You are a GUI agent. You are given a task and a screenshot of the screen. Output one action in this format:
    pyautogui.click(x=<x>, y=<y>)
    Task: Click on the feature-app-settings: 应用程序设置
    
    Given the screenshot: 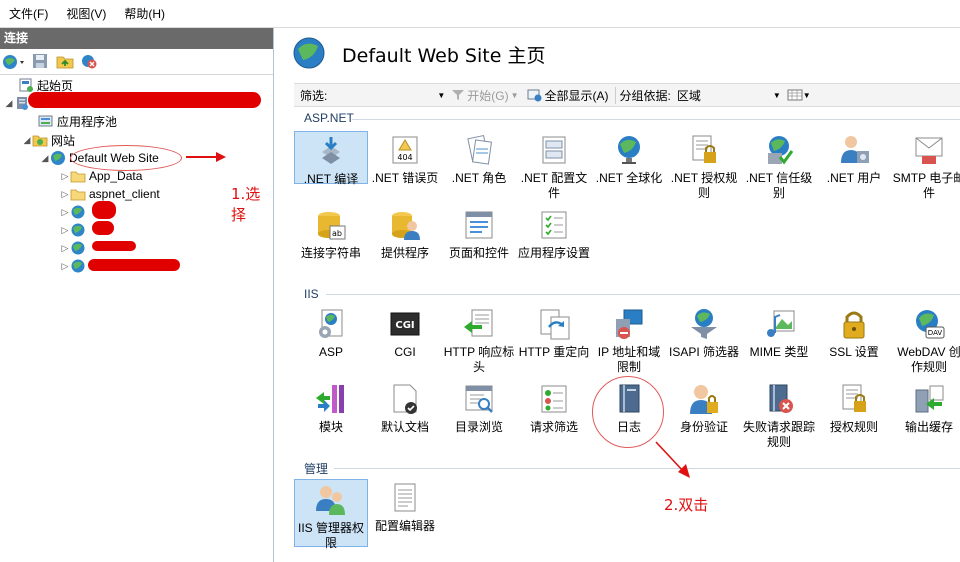 What is the action you would take?
    pyautogui.click(x=554, y=234)
    